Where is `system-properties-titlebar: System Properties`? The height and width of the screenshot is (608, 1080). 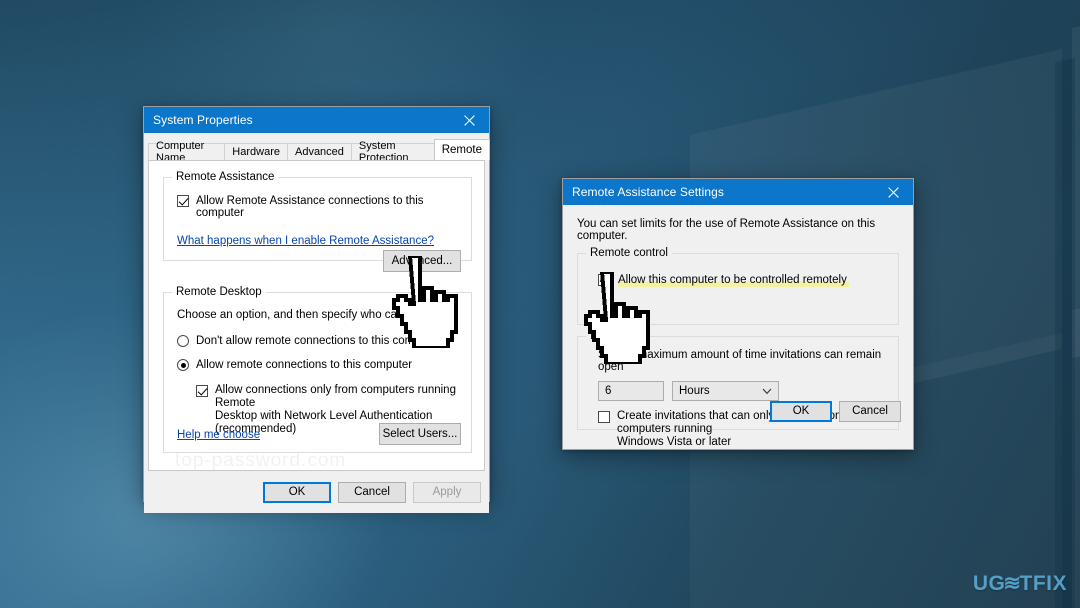 system-properties-titlebar: System Properties is located at coordinates (316, 120).